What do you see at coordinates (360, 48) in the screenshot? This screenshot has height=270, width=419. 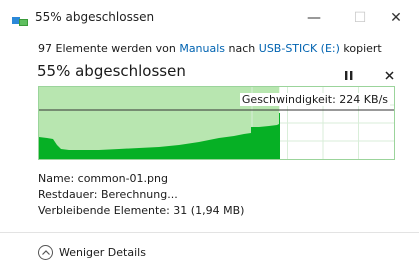 I see `status-suffix: kopiert` at bounding box center [360, 48].